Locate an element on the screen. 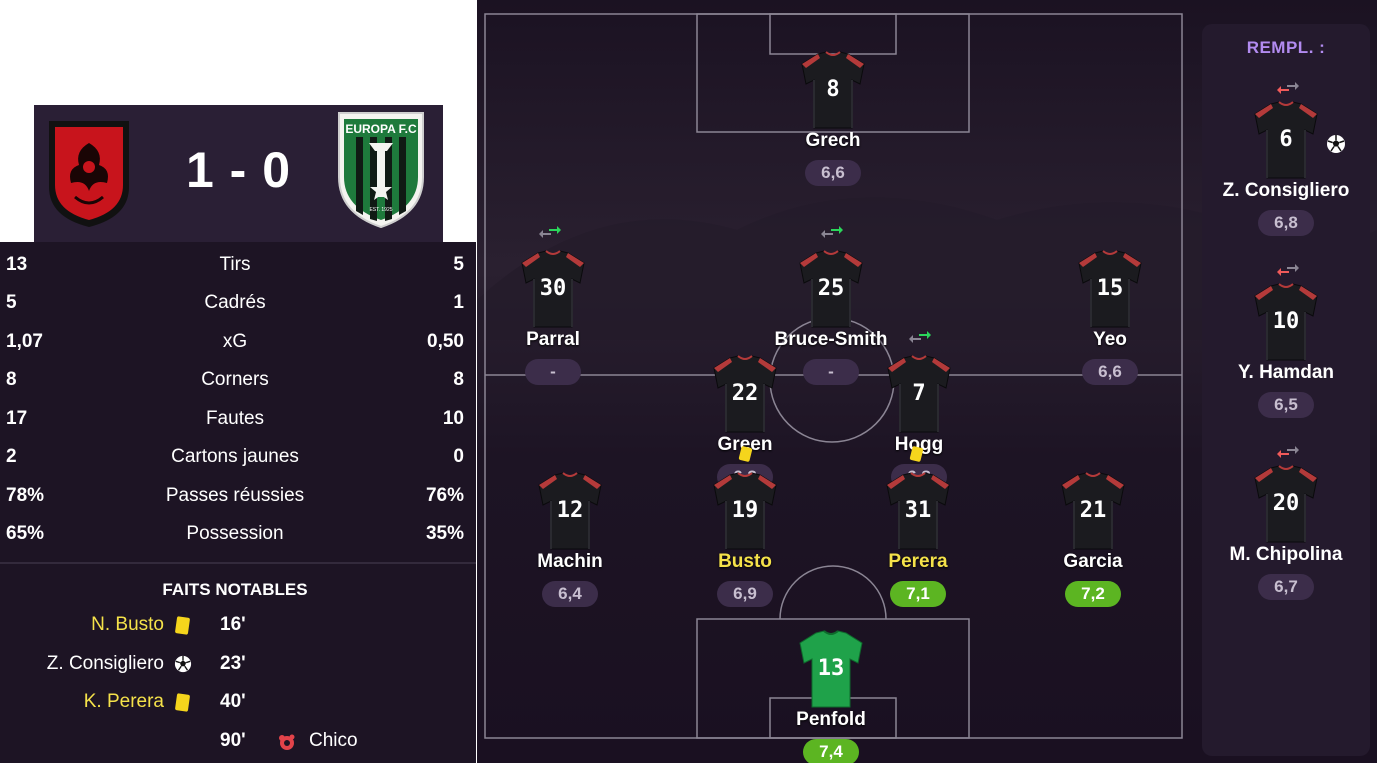 This screenshot has height=763, width=1377. substitute-name: M. Chipolina is located at coordinates (1286, 554).